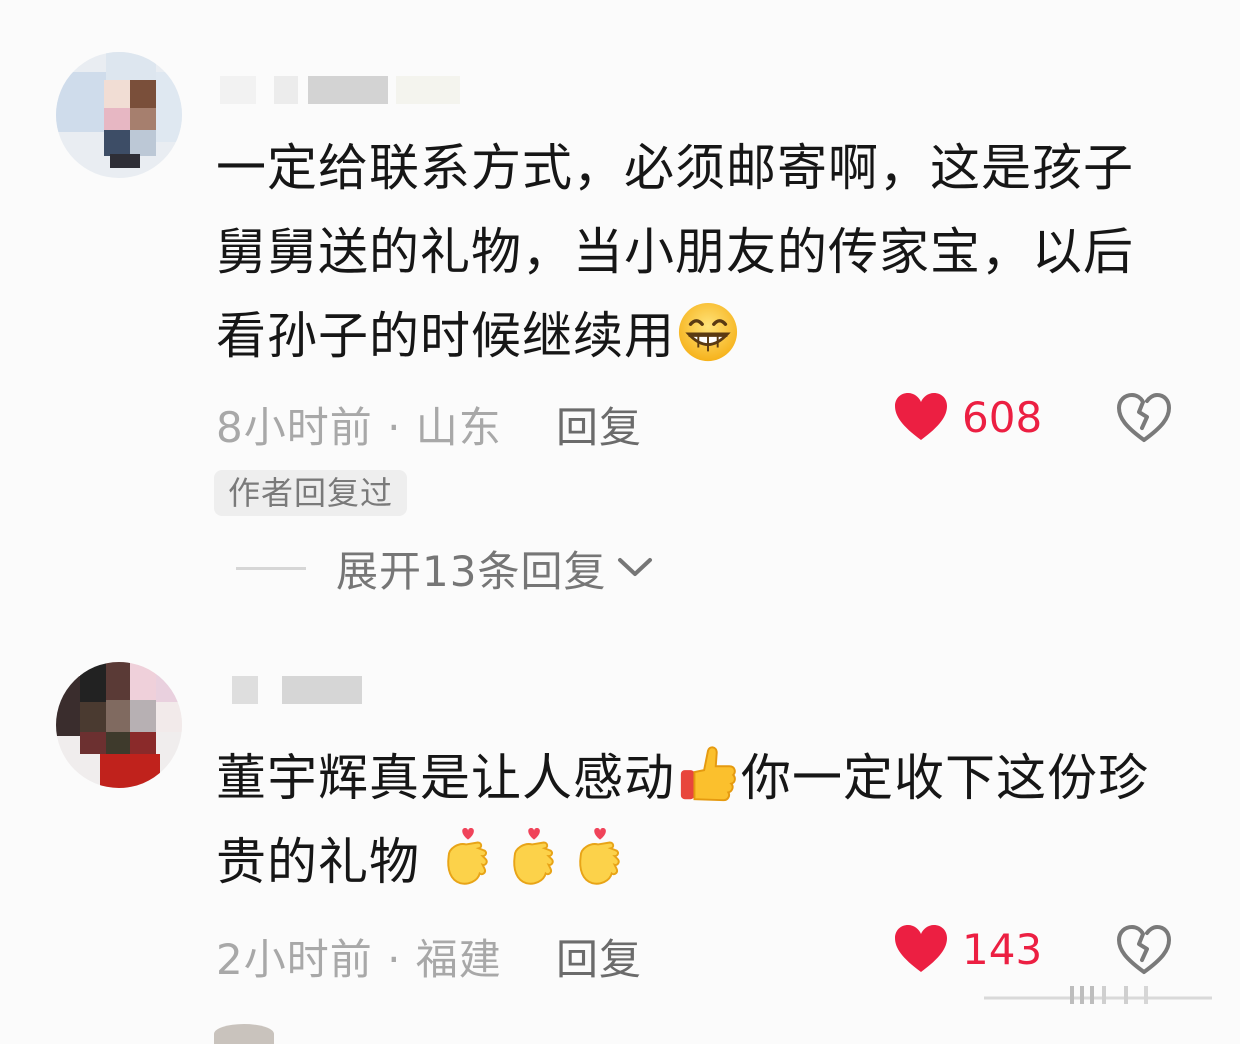 This screenshot has height=1044, width=1240. What do you see at coordinates (1002, 417) in the screenshot?
I see `like-count: 608` at bounding box center [1002, 417].